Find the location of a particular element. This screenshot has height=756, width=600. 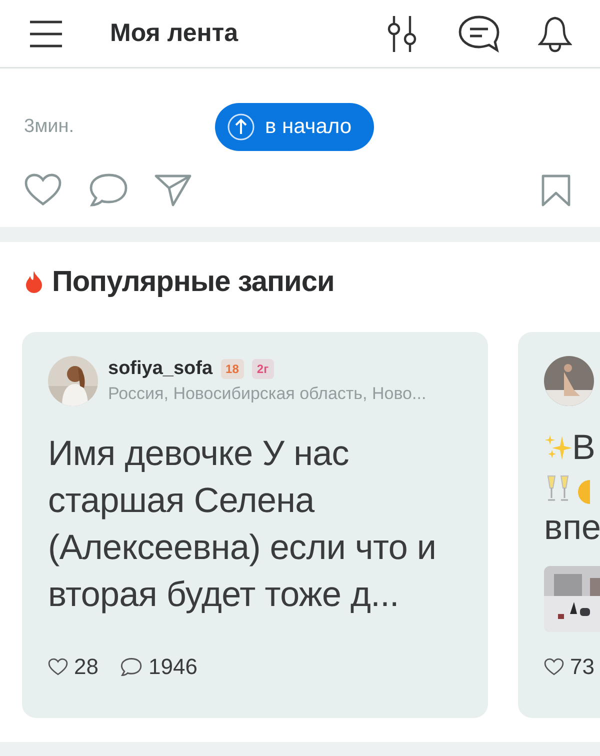

likes-count: 73 is located at coordinates (582, 667).